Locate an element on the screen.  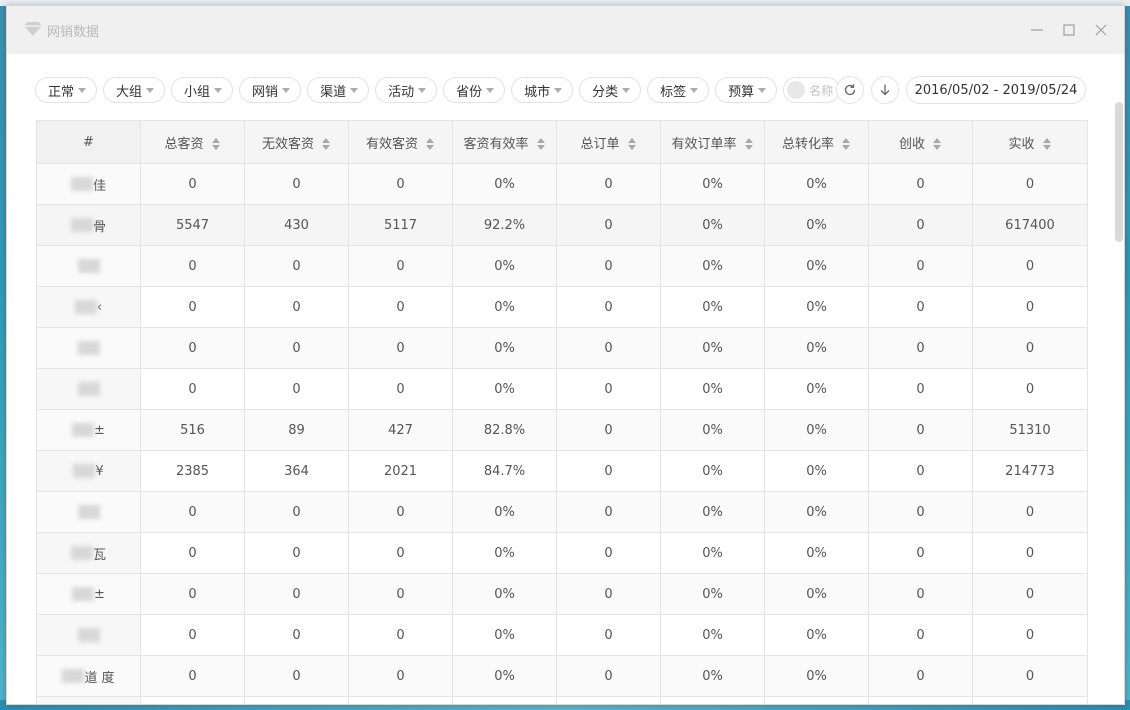
table-header-row: # 总客资 无效客资 有效客资 客资有效率 总订单 有效订单率 总转化率 创收 实收 is located at coordinates (562, 142).